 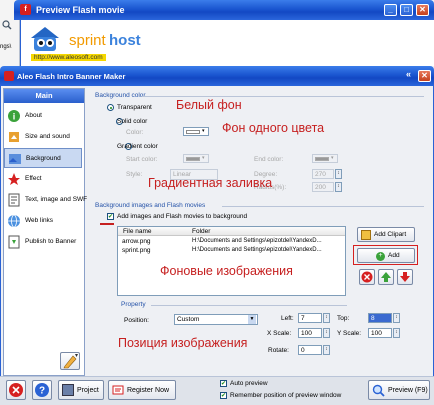 What do you see at coordinates (196, 131) in the screenshot?
I see `solid-color-picker: ▾` at bounding box center [196, 131].